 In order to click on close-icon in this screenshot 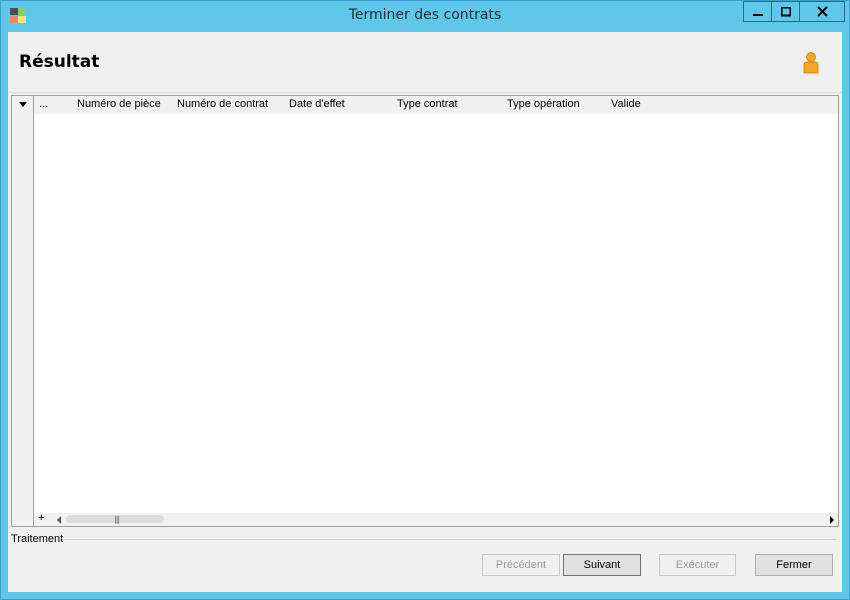, I will do `click(822, 11)`.